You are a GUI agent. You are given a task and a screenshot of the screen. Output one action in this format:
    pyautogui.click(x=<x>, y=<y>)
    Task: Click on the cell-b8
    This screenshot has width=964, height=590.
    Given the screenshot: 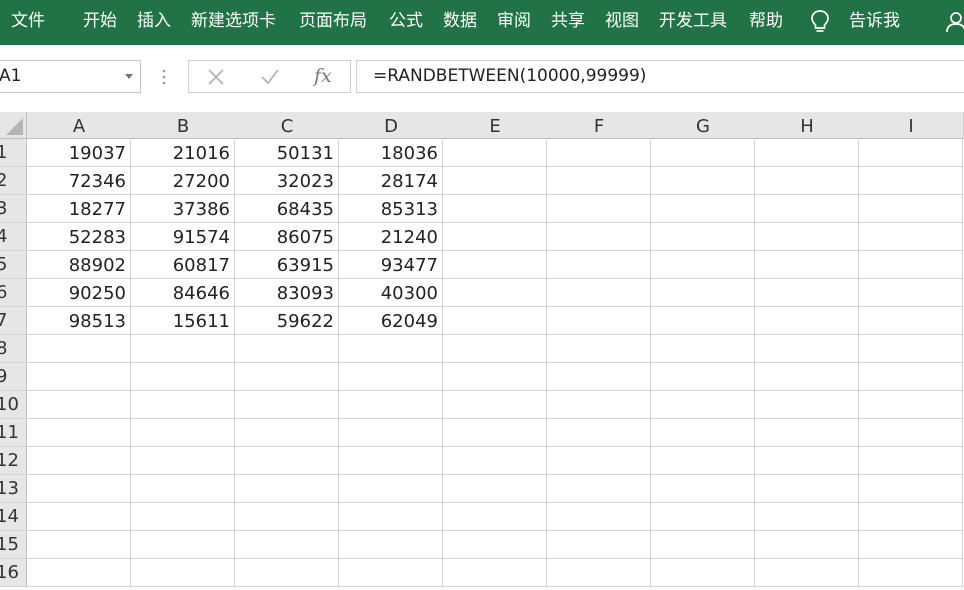 What is the action you would take?
    pyautogui.click(x=183, y=349)
    